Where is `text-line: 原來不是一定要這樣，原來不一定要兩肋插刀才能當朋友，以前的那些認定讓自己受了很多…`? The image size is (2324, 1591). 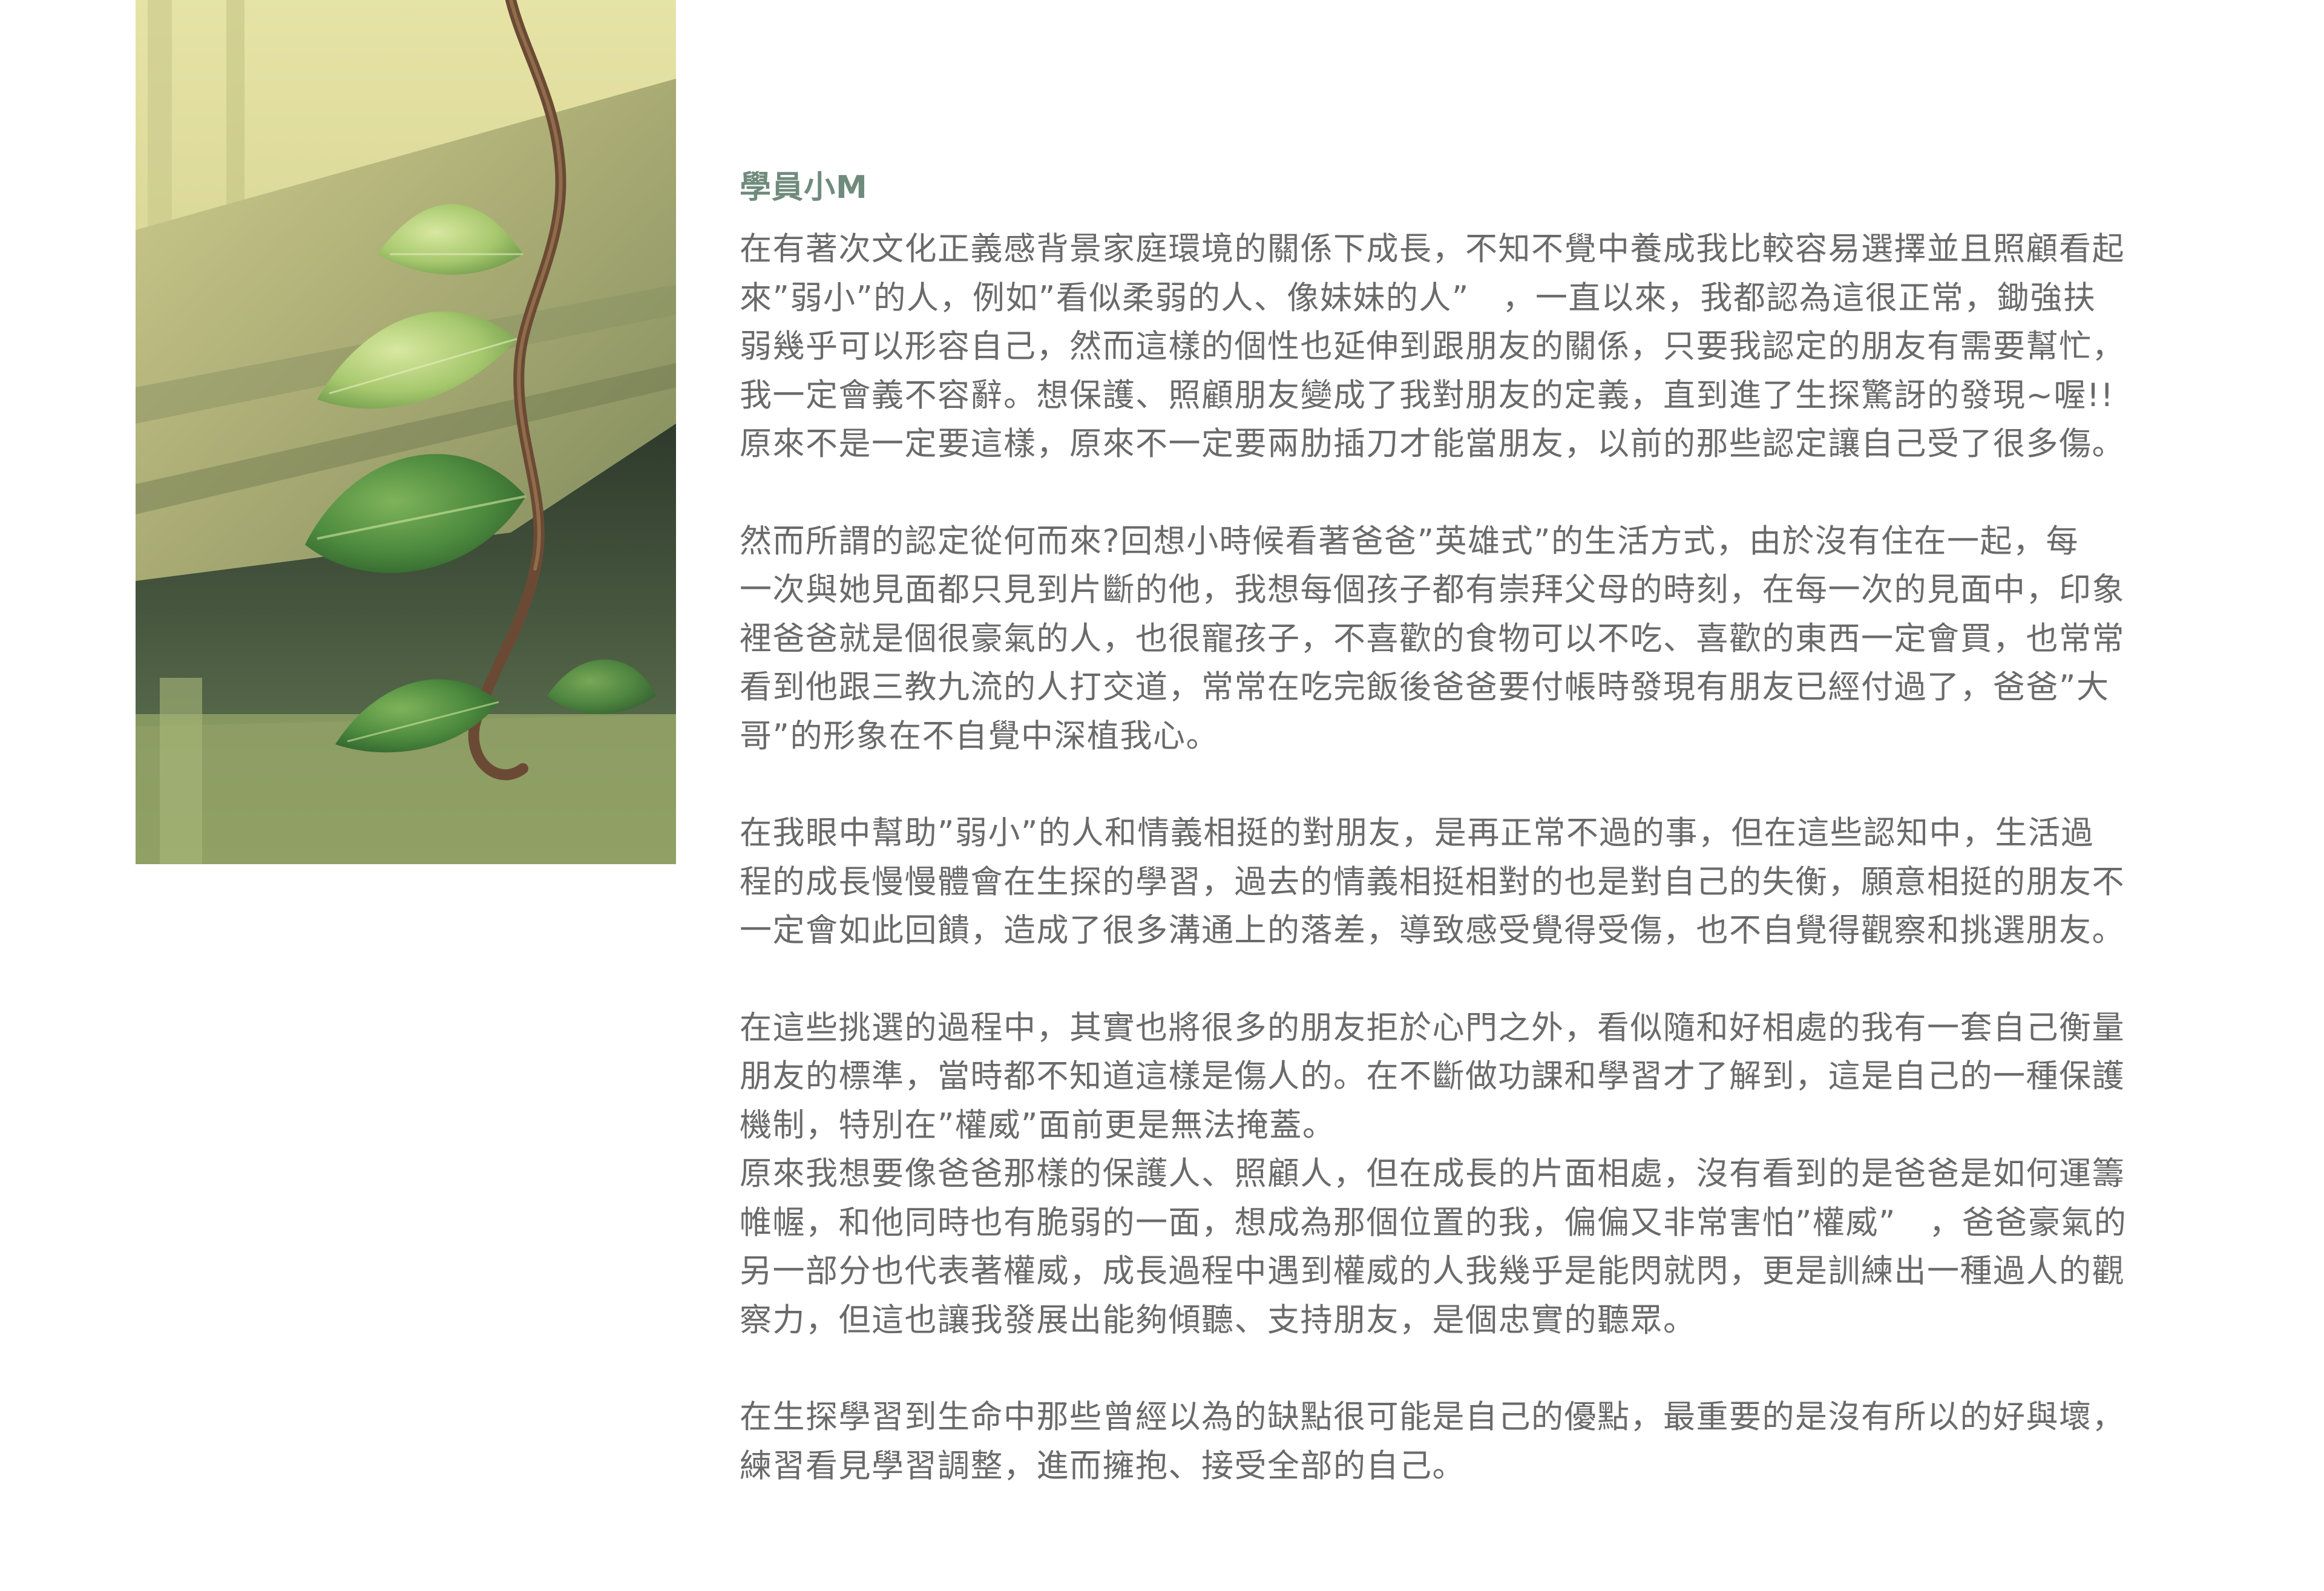 text-line: 原來不是一定要這樣，原來不一定要兩肋插刀才能當朋友，以前的那些認定讓自己受了很多… is located at coordinates (1432, 443).